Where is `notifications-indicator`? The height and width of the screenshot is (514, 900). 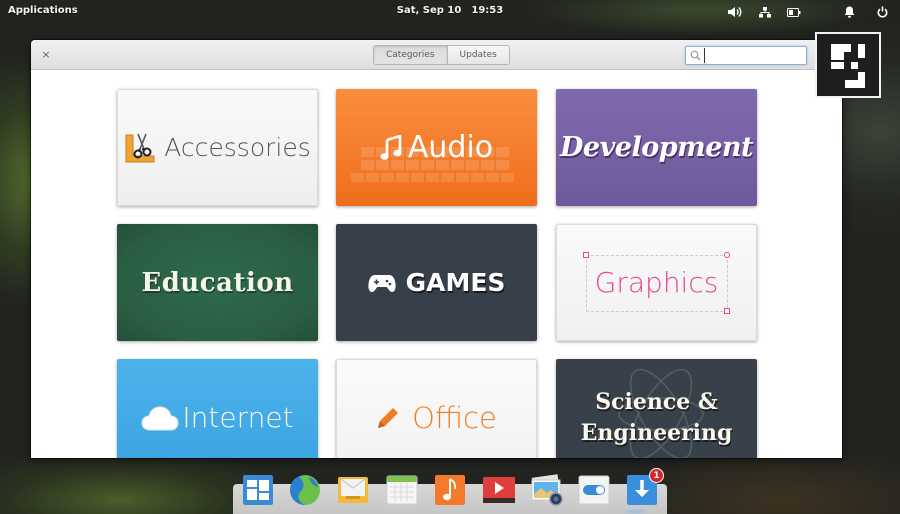
notifications-indicator is located at coordinates (849, 12).